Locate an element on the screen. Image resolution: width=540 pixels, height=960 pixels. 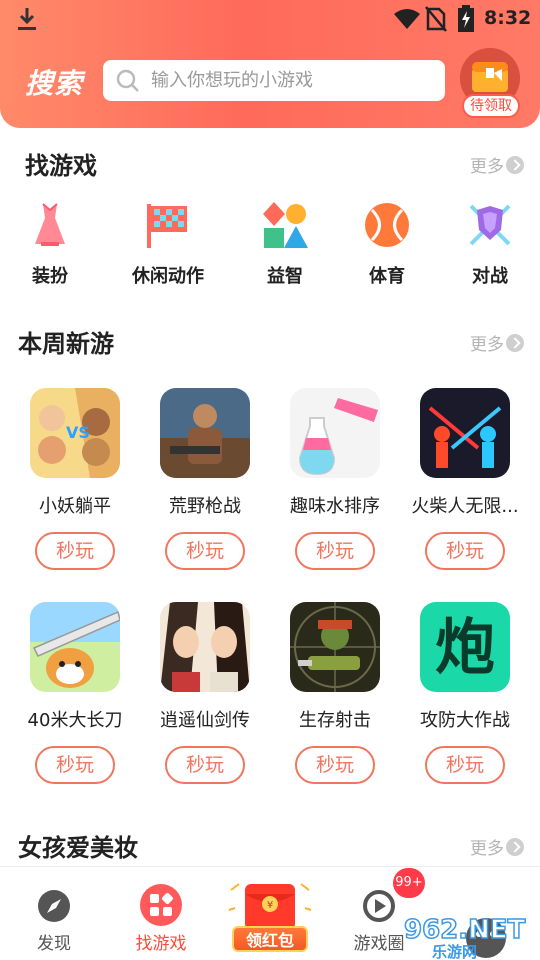
search-input is located at coordinates (291, 80).